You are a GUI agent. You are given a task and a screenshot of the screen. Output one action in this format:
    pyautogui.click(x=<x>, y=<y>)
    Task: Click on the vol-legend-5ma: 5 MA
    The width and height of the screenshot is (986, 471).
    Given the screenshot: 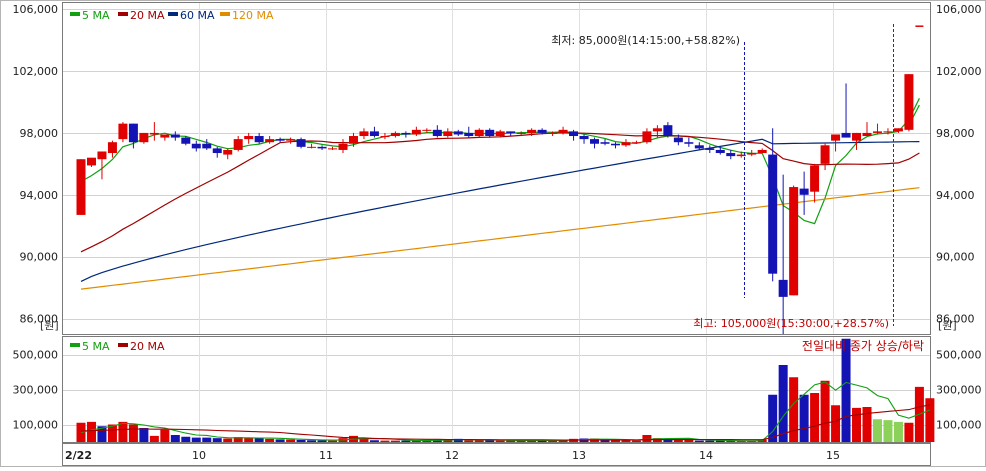 What is the action you would take?
    pyautogui.click(x=96, y=346)
    